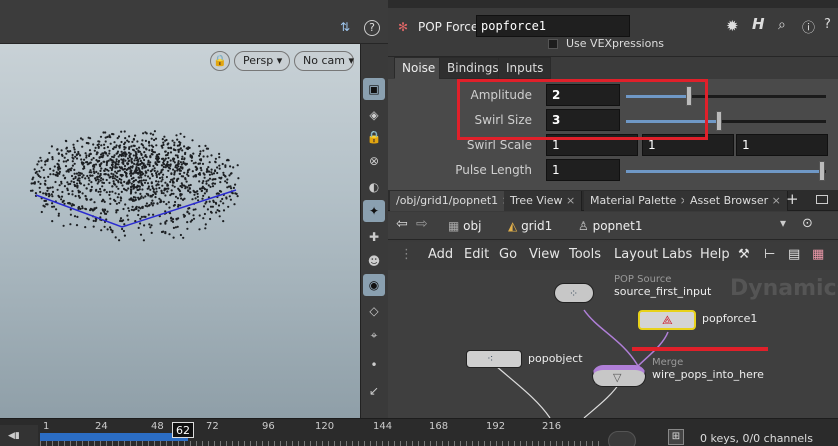  What do you see at coordinates (782, 25) in the screenshot?
I see `search-icon: ⌕` at bounding box center [782, 25].